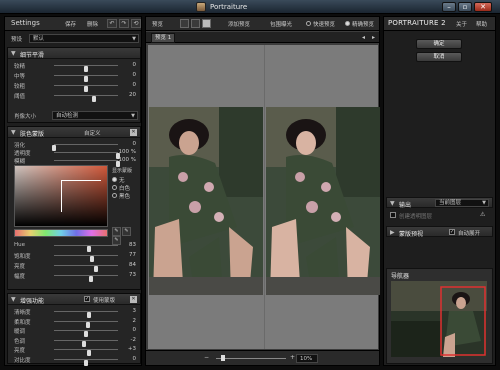 Image resolution: width=500 pixels, height=370 pixels. Describe the element at coordinates (393, 215) in the screenshot. I see `create-layer-checkbox` at that location.